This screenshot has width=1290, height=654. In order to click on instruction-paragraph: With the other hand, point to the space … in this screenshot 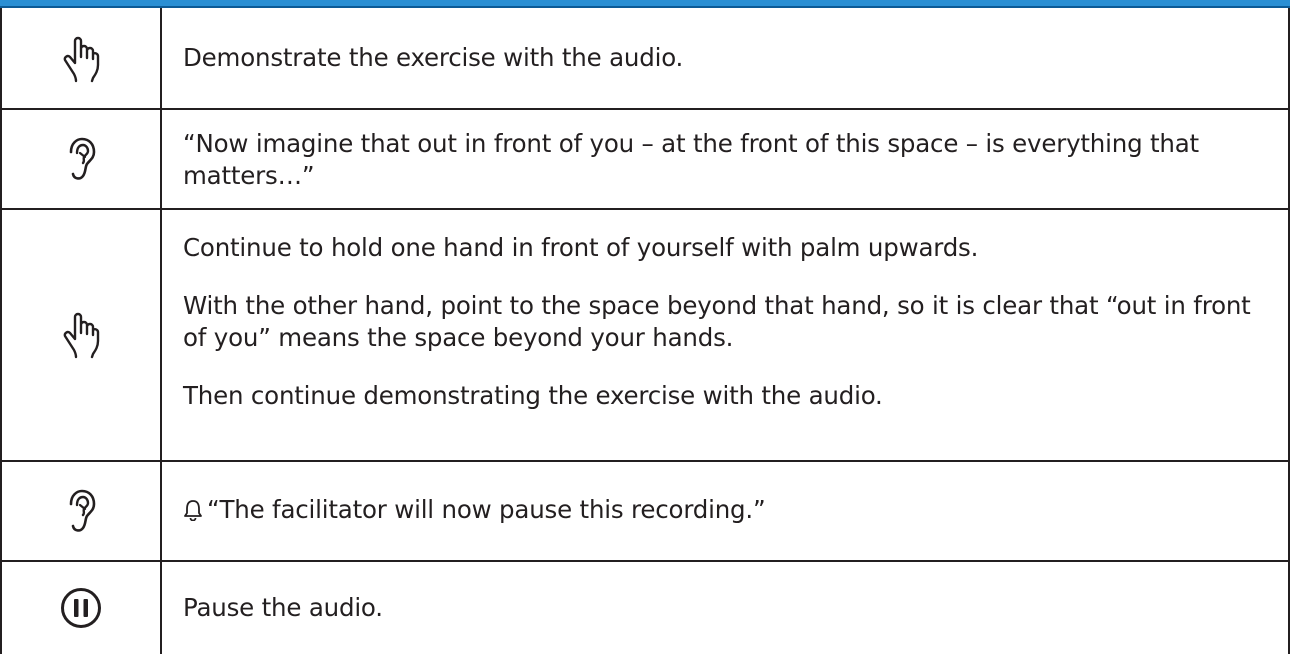, I will do `click(717, 321)`.